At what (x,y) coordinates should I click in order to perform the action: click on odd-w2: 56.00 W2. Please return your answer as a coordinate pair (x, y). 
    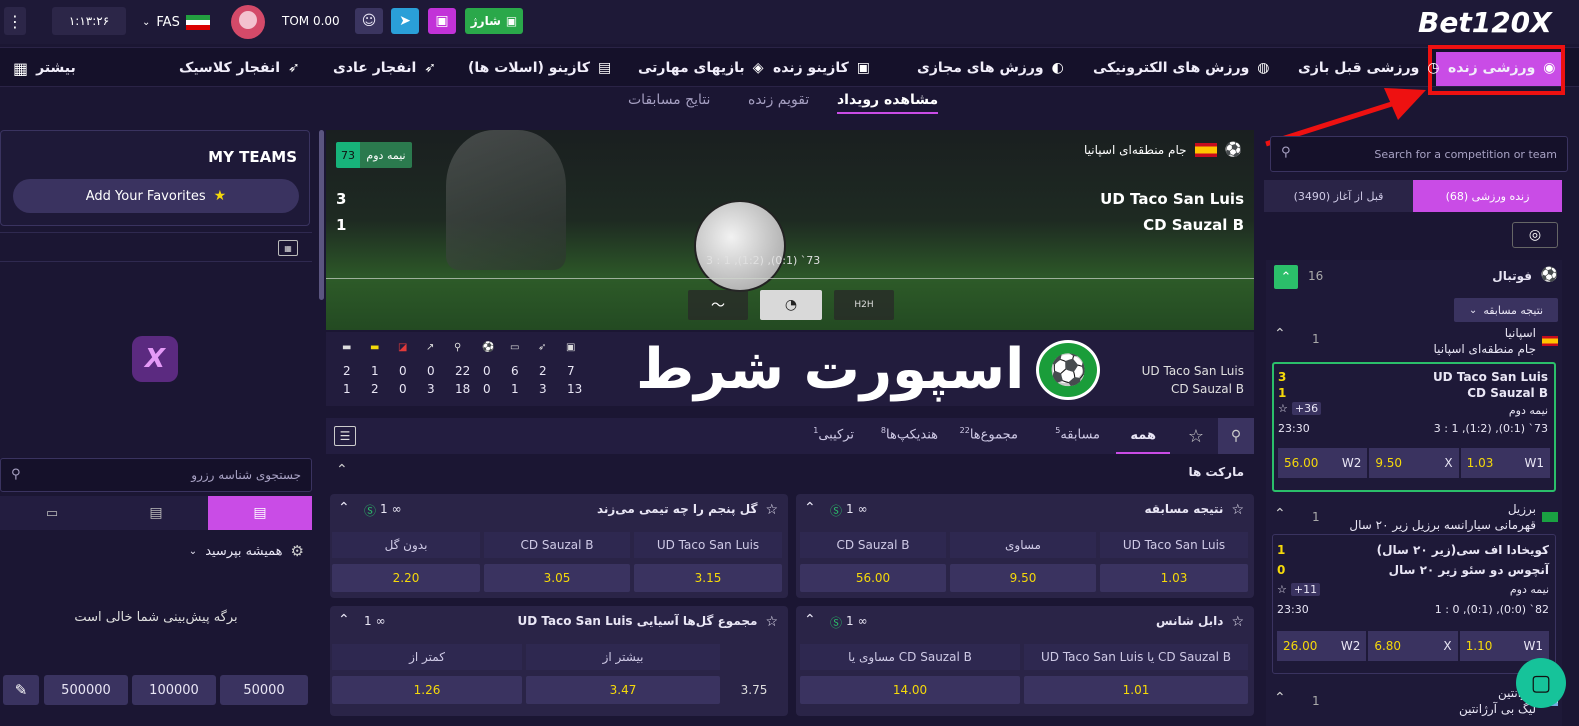
    Looking at the image, I should click on (1323, 463).